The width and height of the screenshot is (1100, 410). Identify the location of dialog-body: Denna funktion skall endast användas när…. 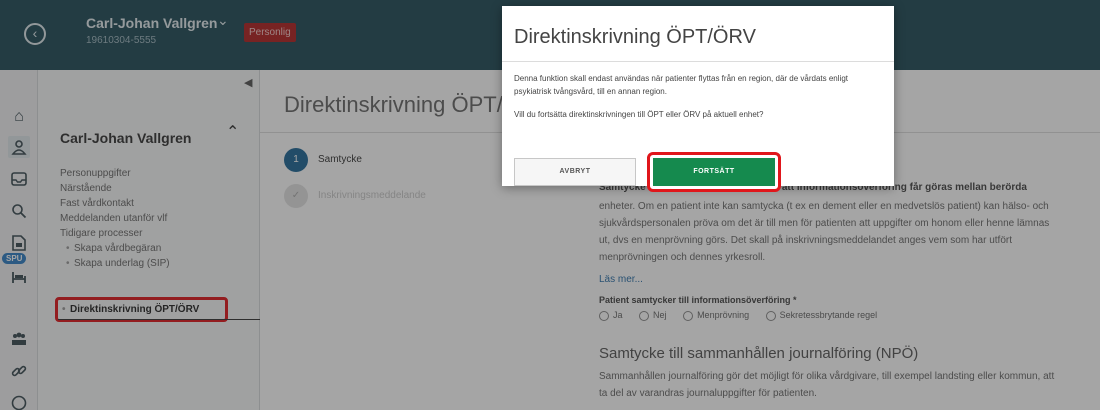
(700, 101).